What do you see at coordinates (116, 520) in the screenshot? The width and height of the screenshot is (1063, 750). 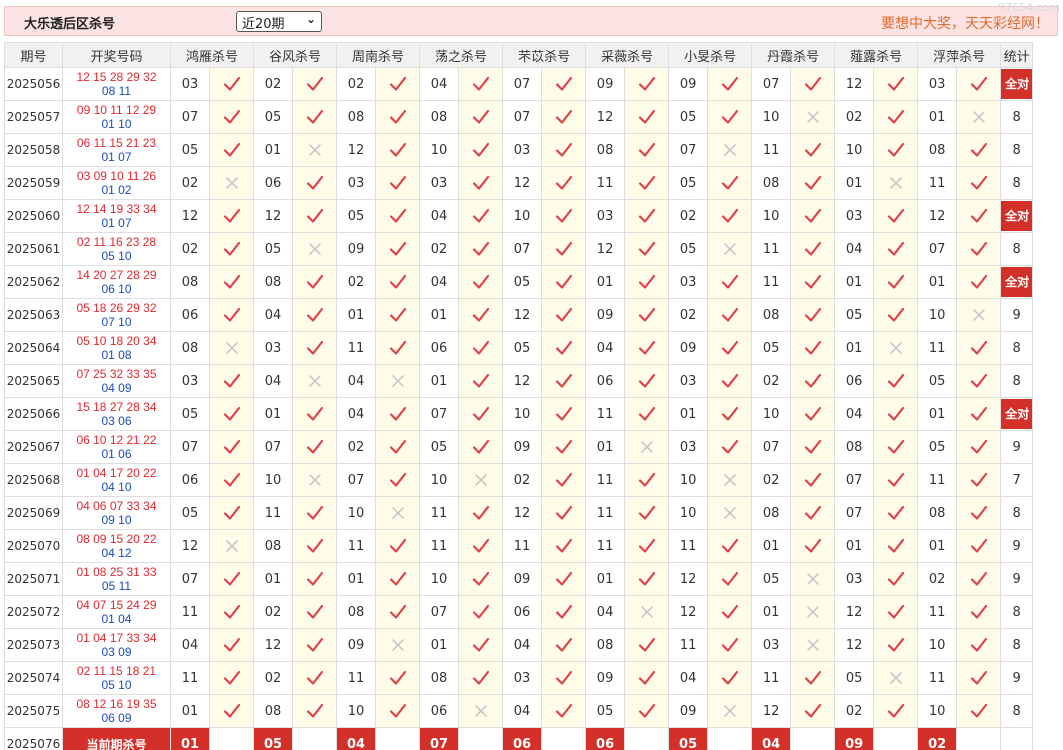 I see `back-numbers: 09 10` at bounding box center [116, 520].